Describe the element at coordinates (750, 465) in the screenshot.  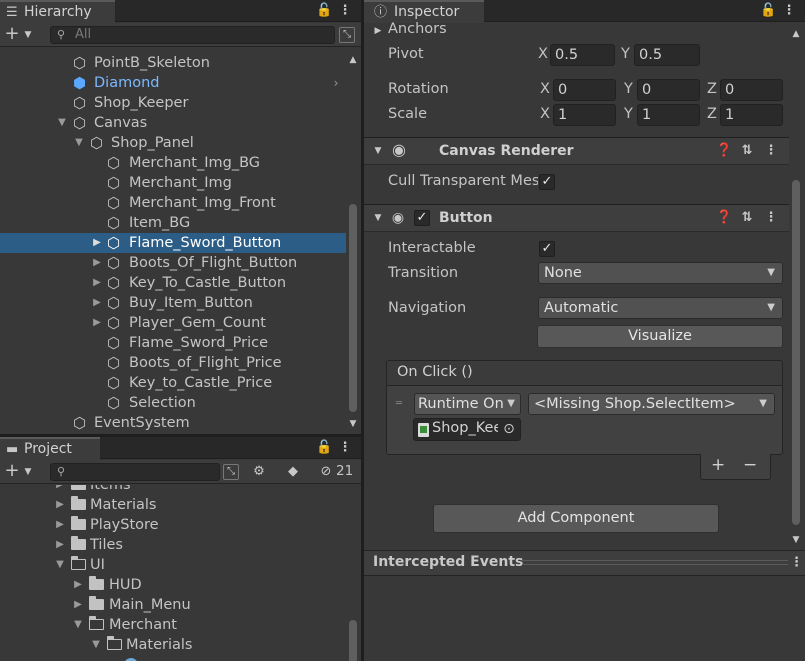
I see `remove-event-button: −` at that location.